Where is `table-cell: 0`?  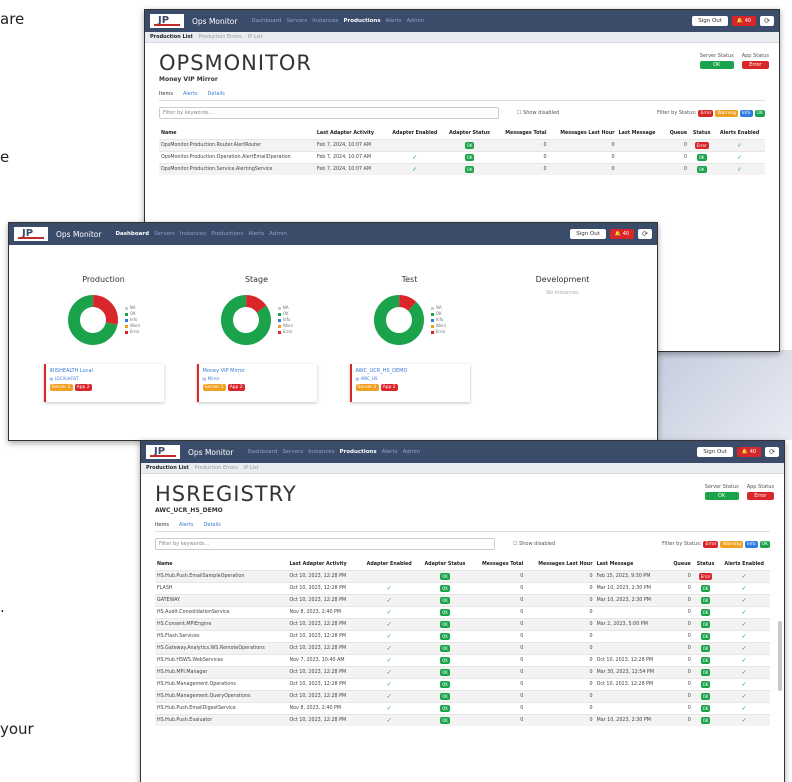 table-cell: 0 is located at coordinates (498, 588).